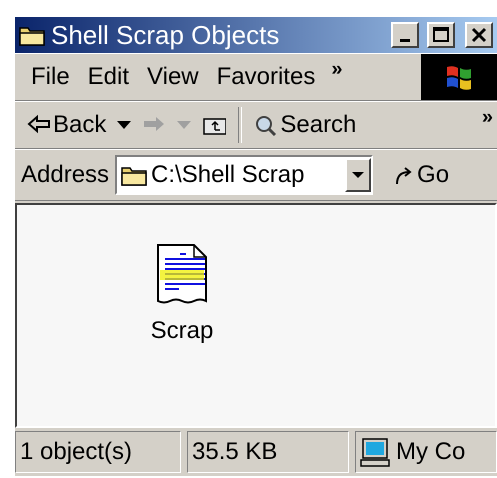 The image size is (497, 478). Describe the element at coordinates (266, 125) in the screenshot. I see `search-icon` at that location.